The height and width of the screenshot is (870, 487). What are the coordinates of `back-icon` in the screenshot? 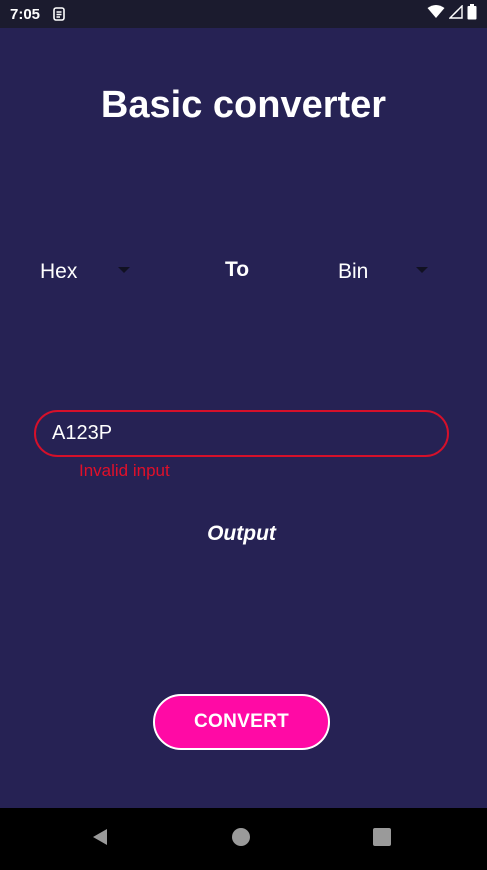 It's located at (100, 839).